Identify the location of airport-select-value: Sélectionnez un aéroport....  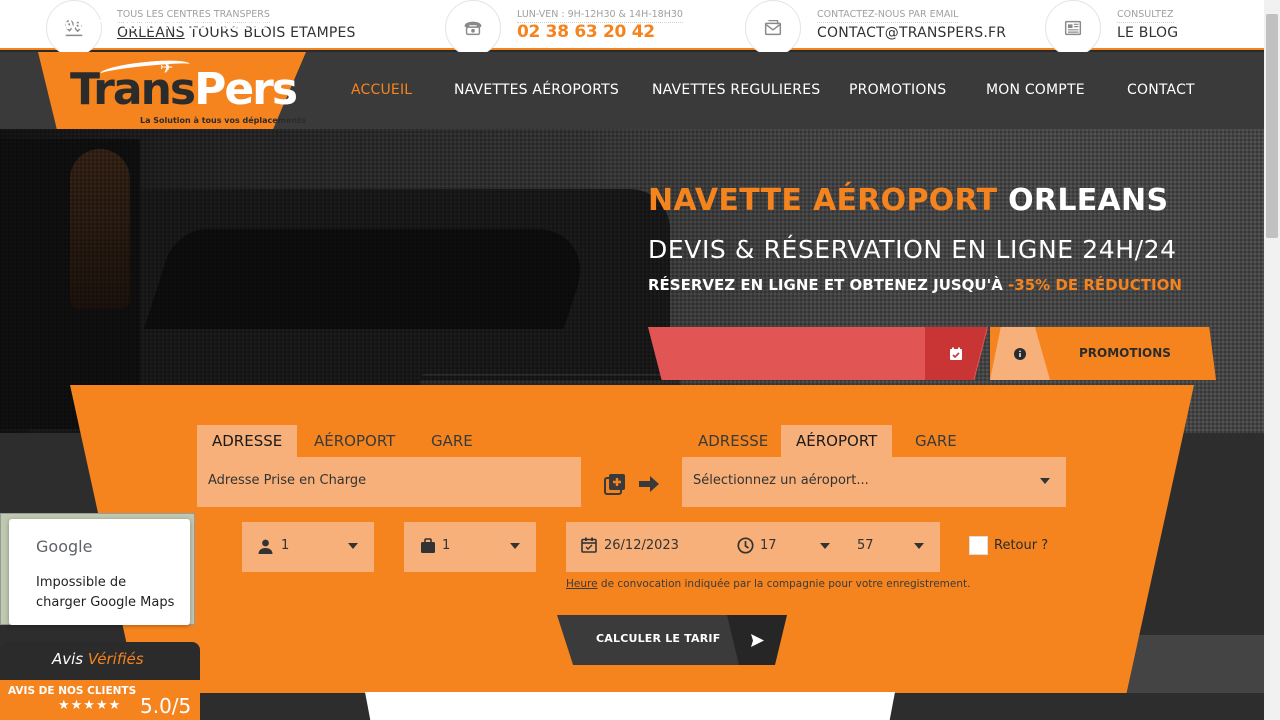
(781, 480).